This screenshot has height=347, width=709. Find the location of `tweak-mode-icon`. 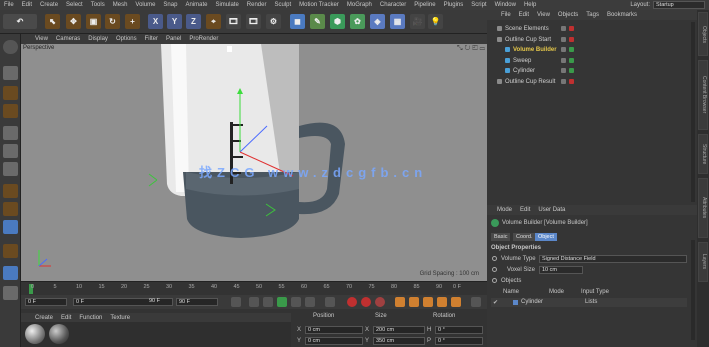

tweak-mode-icon is located at coordinates (10, 209).